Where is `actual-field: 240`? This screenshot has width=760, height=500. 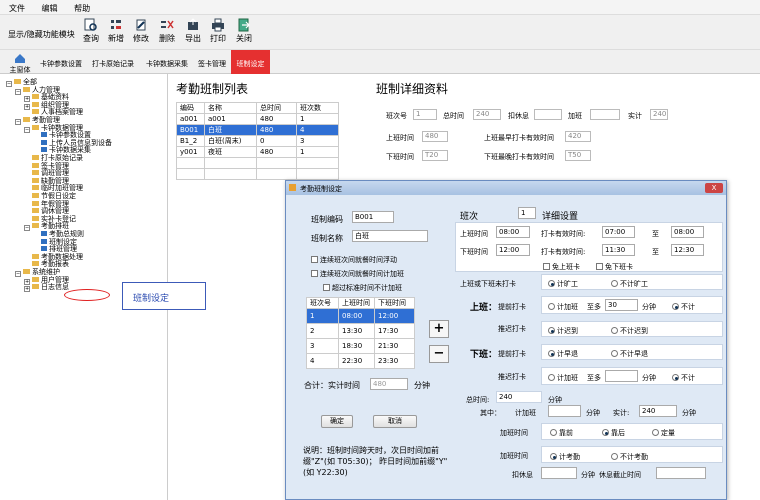
actual-field: 240 is located at coordinates (659, 114).